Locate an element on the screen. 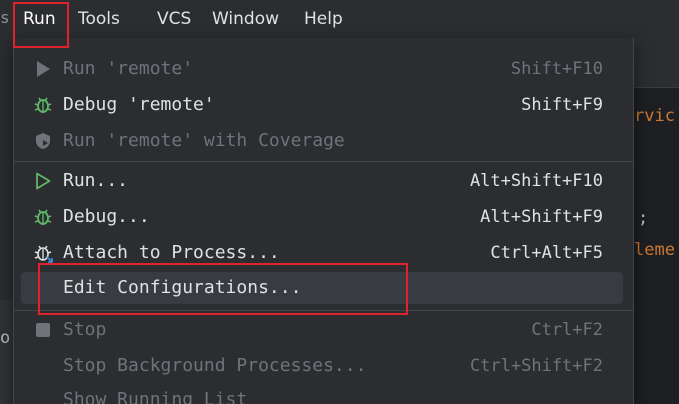 This screenshot has width=679, height=404. tool-window-panel is located at coordinates (6, 352).